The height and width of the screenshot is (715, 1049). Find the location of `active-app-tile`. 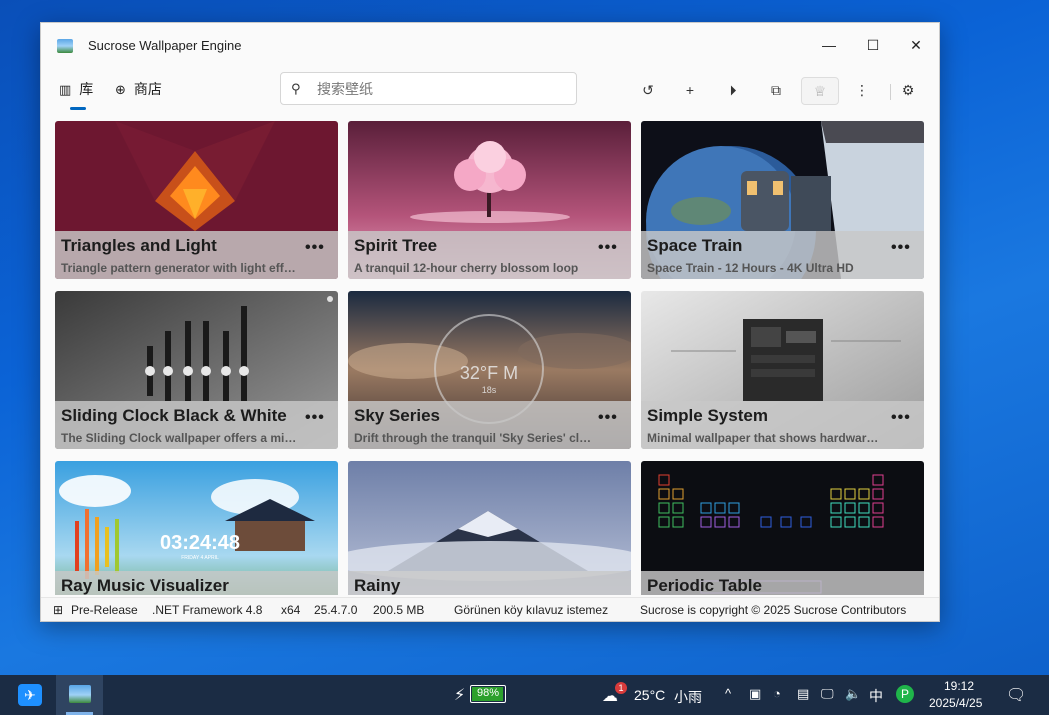

active-app-tile is located at coordinates (79, 695).